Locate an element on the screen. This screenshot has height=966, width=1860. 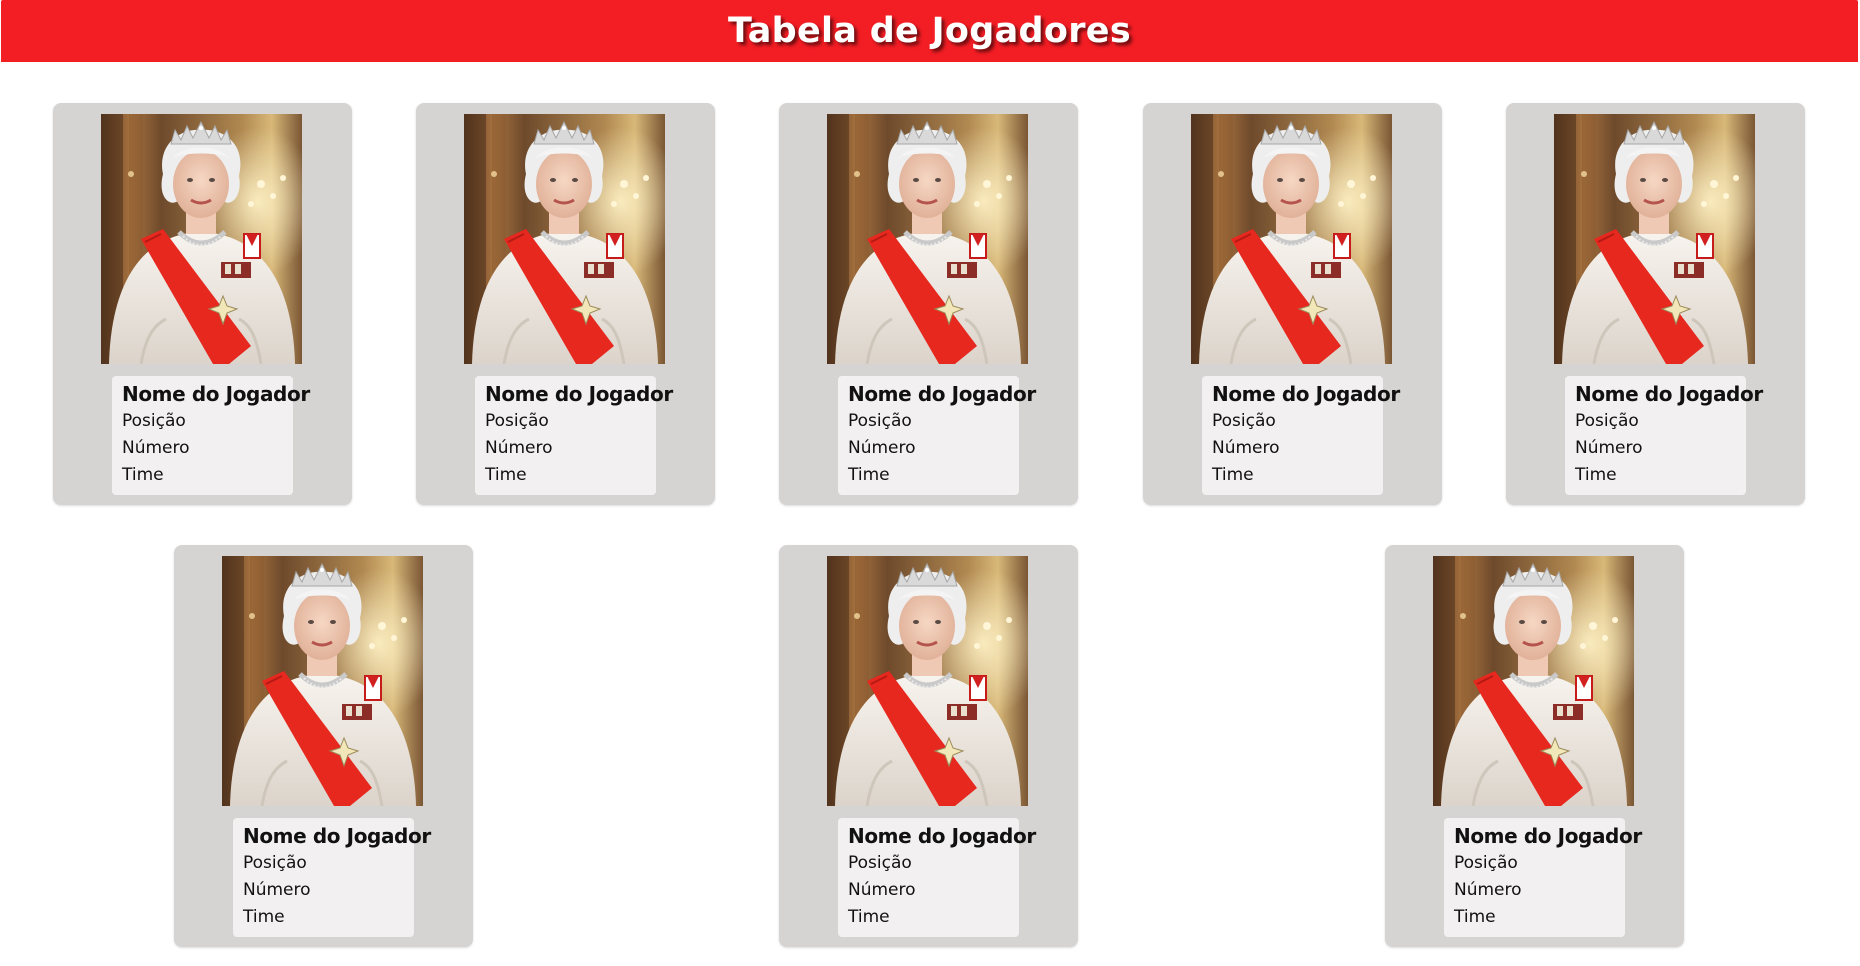
page-title: Tabela de Jogadores is located at coordinates (929, 31).